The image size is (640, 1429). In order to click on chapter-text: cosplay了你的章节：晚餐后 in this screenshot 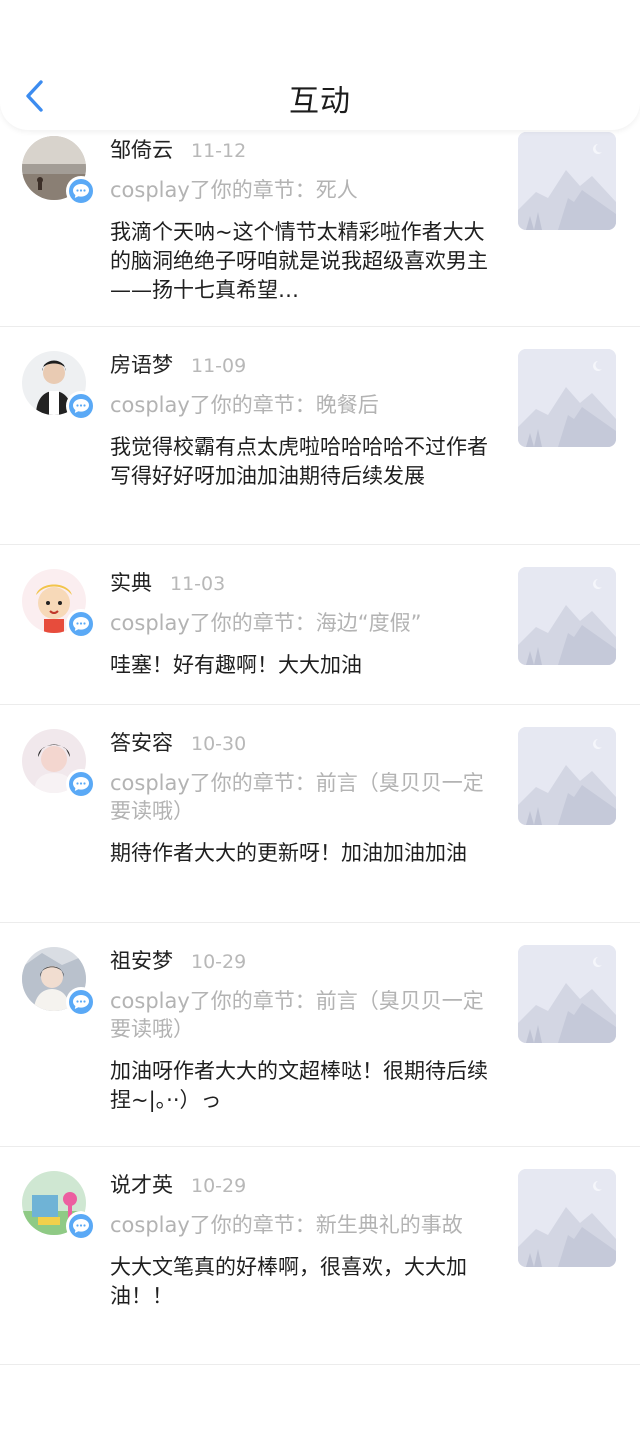, I will do `click(244, 405)`.